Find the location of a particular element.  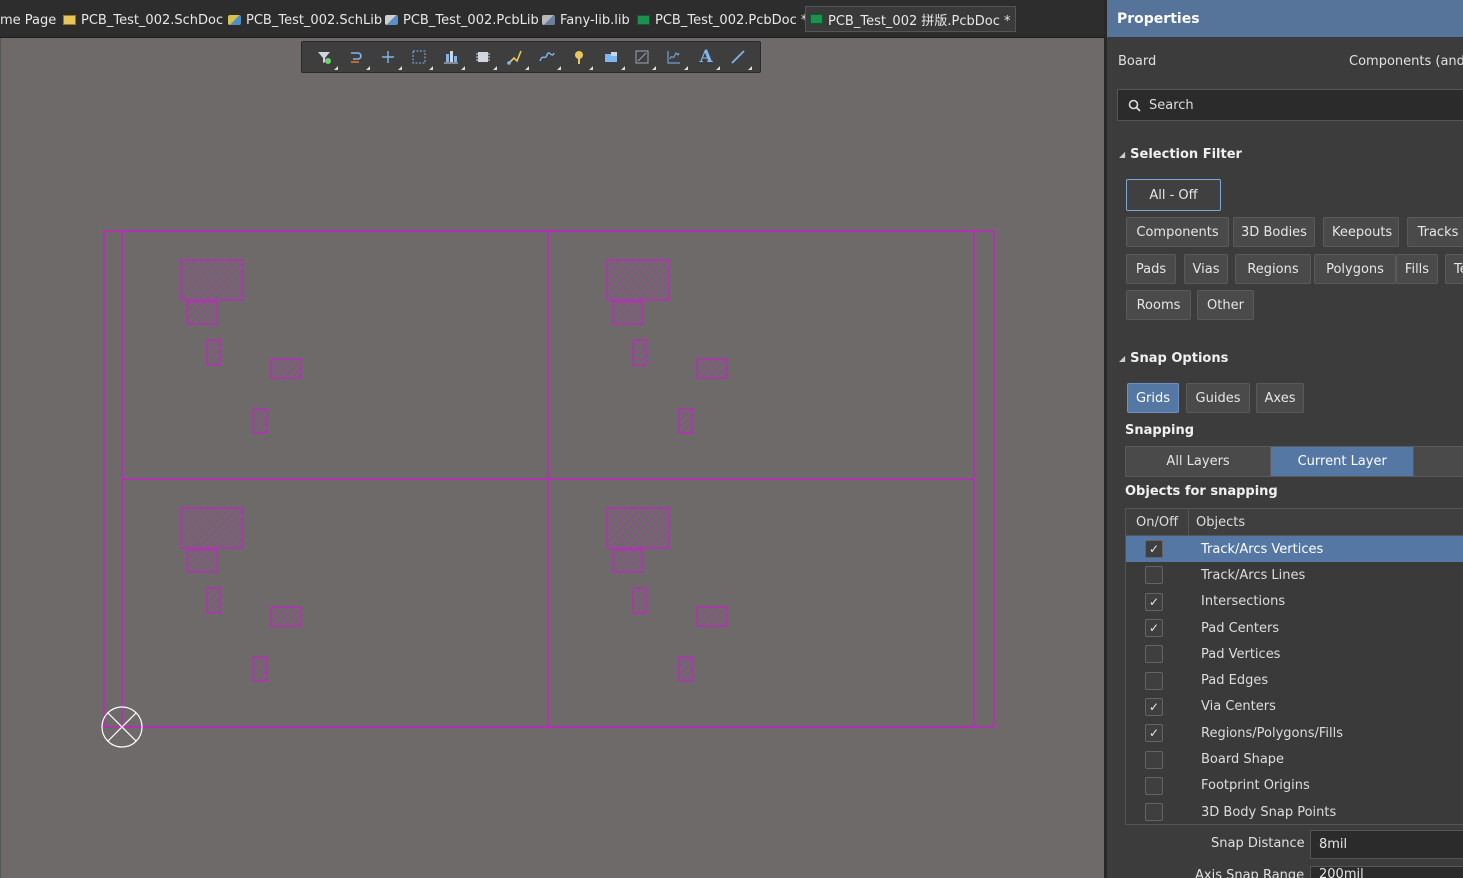

pcblib-icon is located at coordinates (391, 20).